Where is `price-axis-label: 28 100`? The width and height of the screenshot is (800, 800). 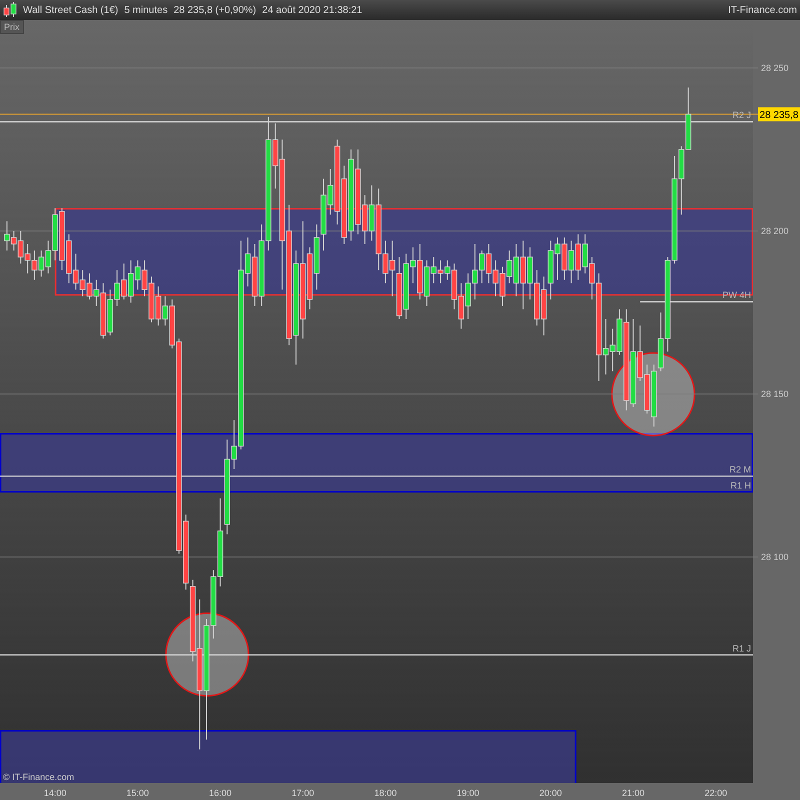
price-axis-label: 28 100 is located at coordinates (775, 557).